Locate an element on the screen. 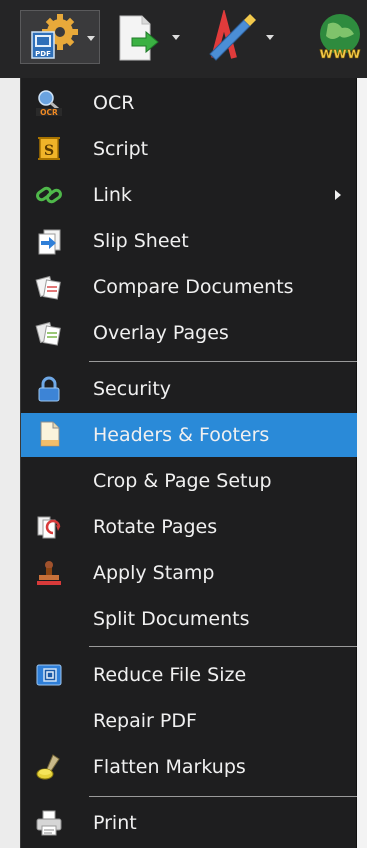 The height and width of the screenshot is (848, 367). menu-item-ocr: OCR OCR is located at coordinates (189, 103).